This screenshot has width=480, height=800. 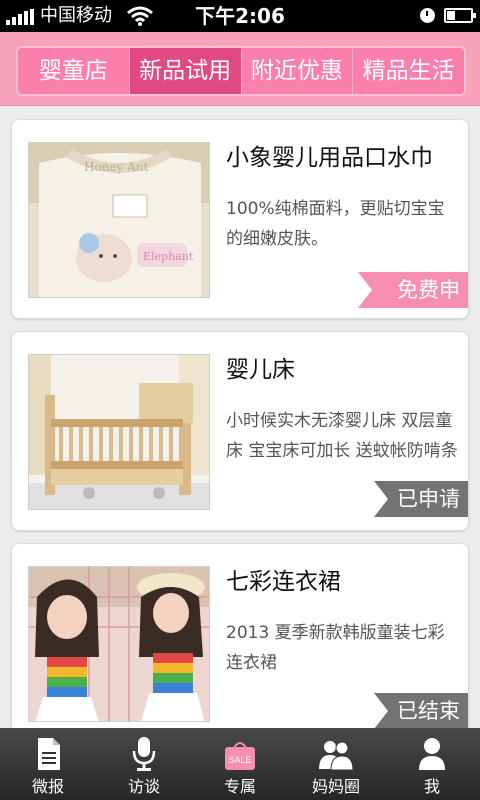 I want to click on product-title: 小象婴儿用品口水巾, so click(x=329, y=158).